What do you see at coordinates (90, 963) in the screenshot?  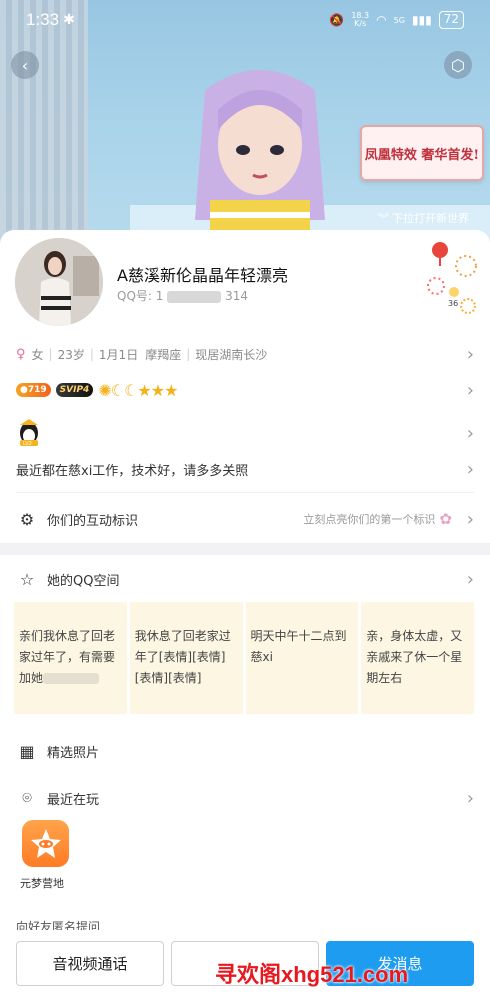 I see `av-call-button: 音视频通话` at bounding box center [90, 963].